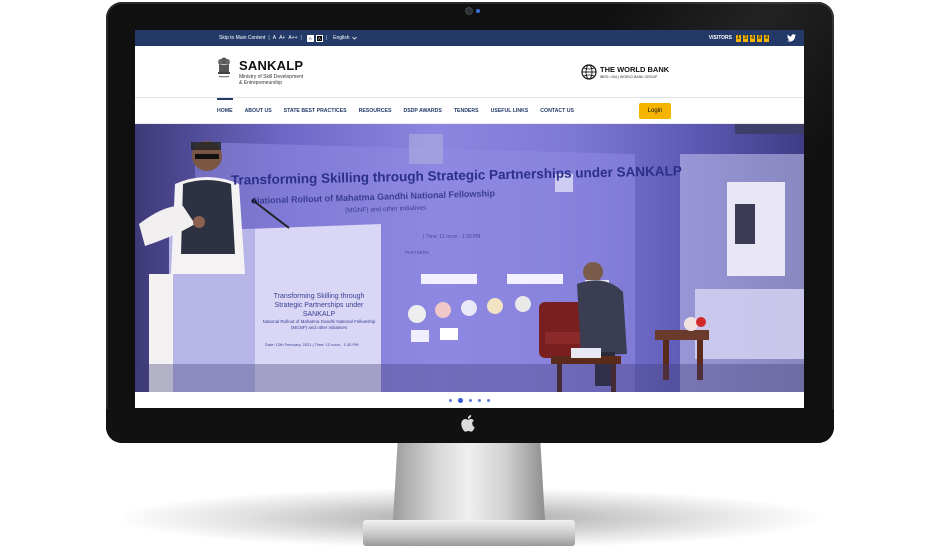 This screenshot has width=938, height=554. I want to click on banner-time: | Time: 12 noon - 1:30 PM, so click(452, 237).